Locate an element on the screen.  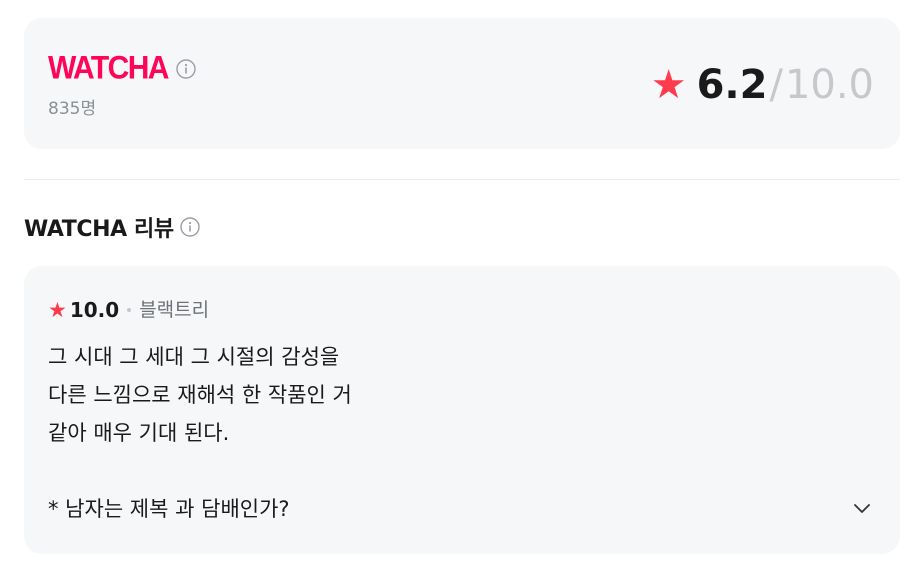
expand-review-button is located at coordinates (862, 508).